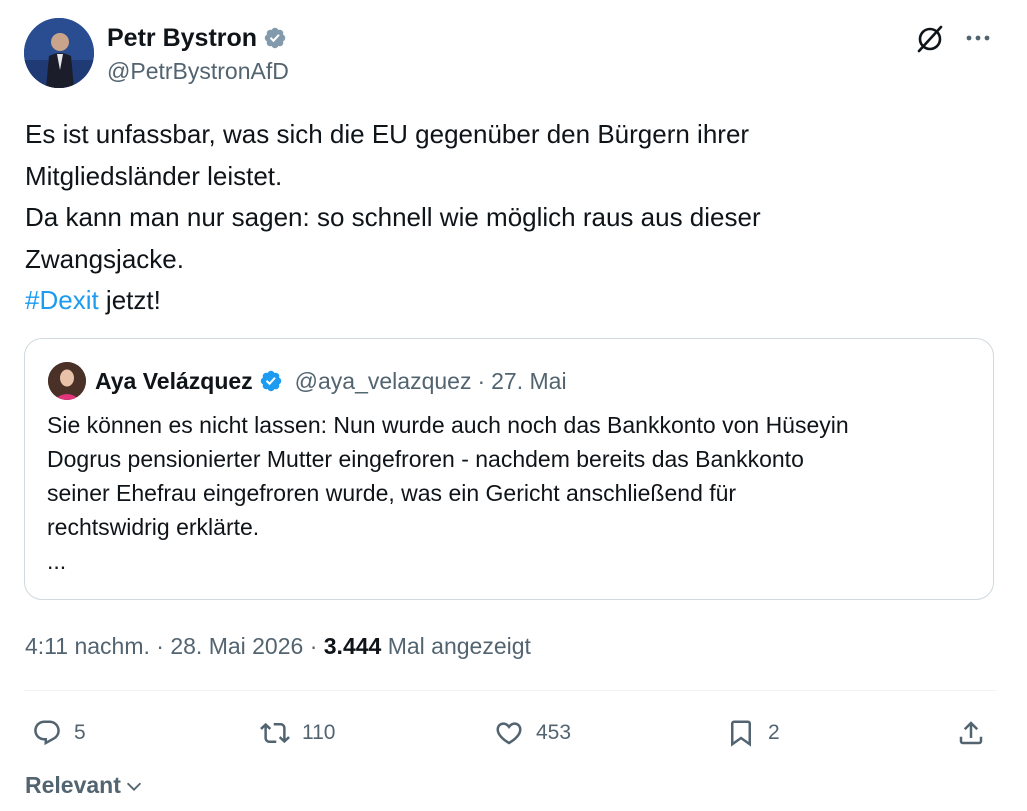 Image resolution: width=1027 pixels, height=811 pixels. What do you see at coordinates (509, 733) in the screenshot?
I see `heart-icon` at bounding box center [509, 733].